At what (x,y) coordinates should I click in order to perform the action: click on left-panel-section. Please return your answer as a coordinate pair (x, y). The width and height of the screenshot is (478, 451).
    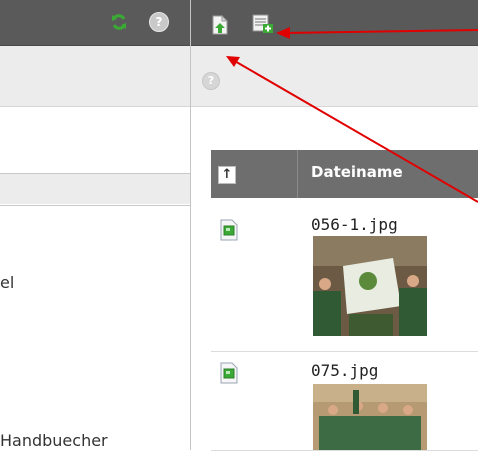
    Looking at the image, I should click on (95, 140).